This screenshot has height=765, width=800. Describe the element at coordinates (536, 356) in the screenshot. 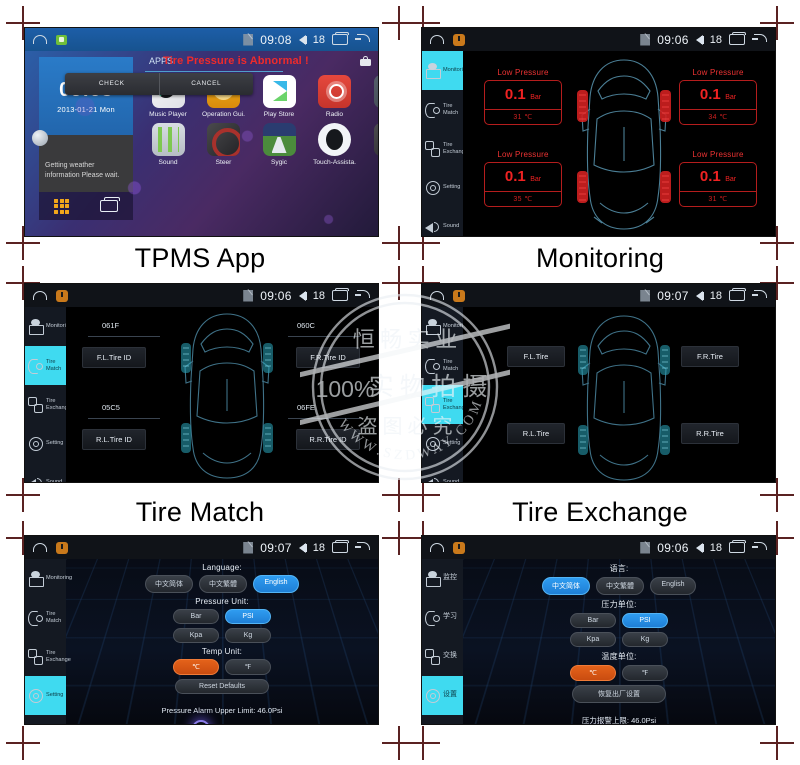

I see `tire-button-front-left: F.L.Tire` at that location.